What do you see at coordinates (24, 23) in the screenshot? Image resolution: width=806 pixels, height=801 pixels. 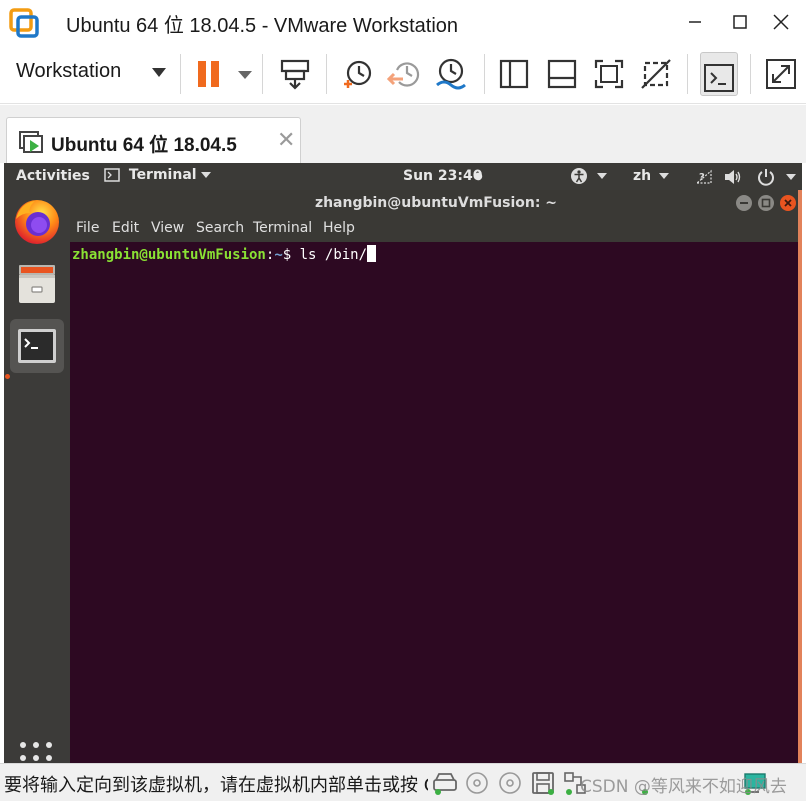 I see `vmware-app-icon` at bounding box center [24, 23].